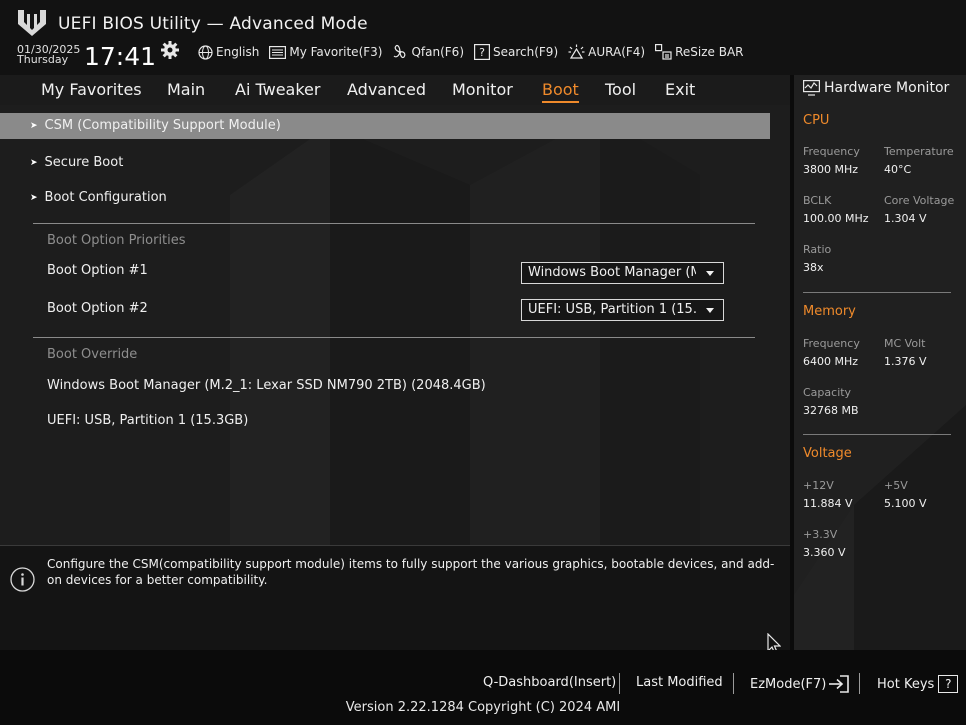 This screenshot has height=725, width=966. Describe the element at coordinates (400, 51) in the screenshot. I see `fan-icon` at that location.